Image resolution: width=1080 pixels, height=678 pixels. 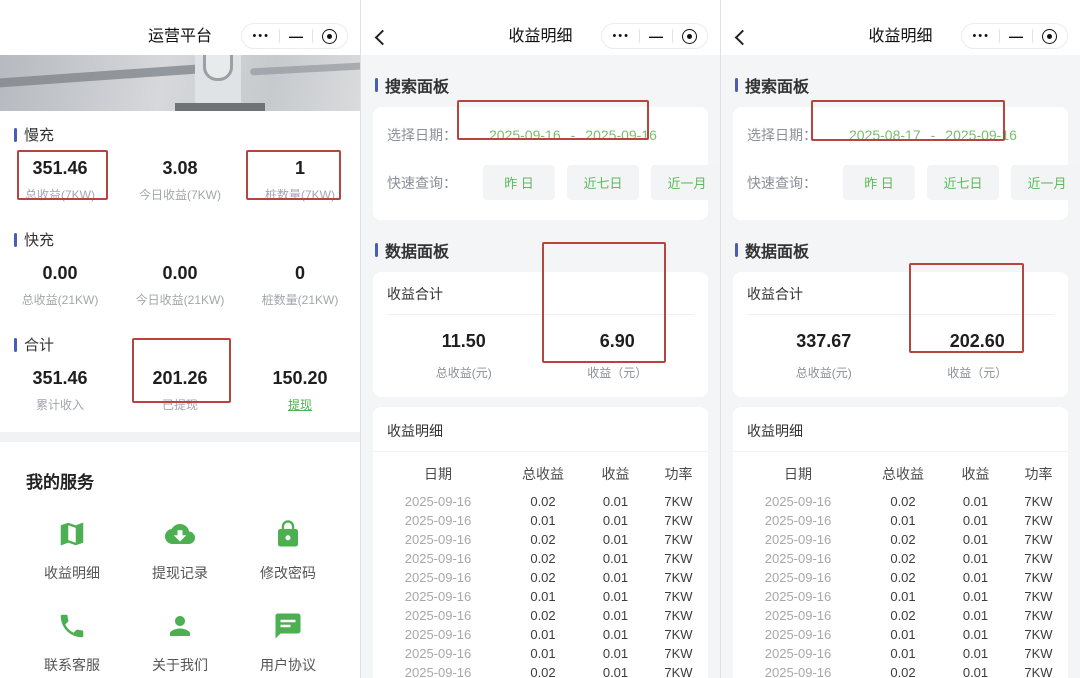 I want to click on date-start: 2025-09-16, so click(x=525, y=135).